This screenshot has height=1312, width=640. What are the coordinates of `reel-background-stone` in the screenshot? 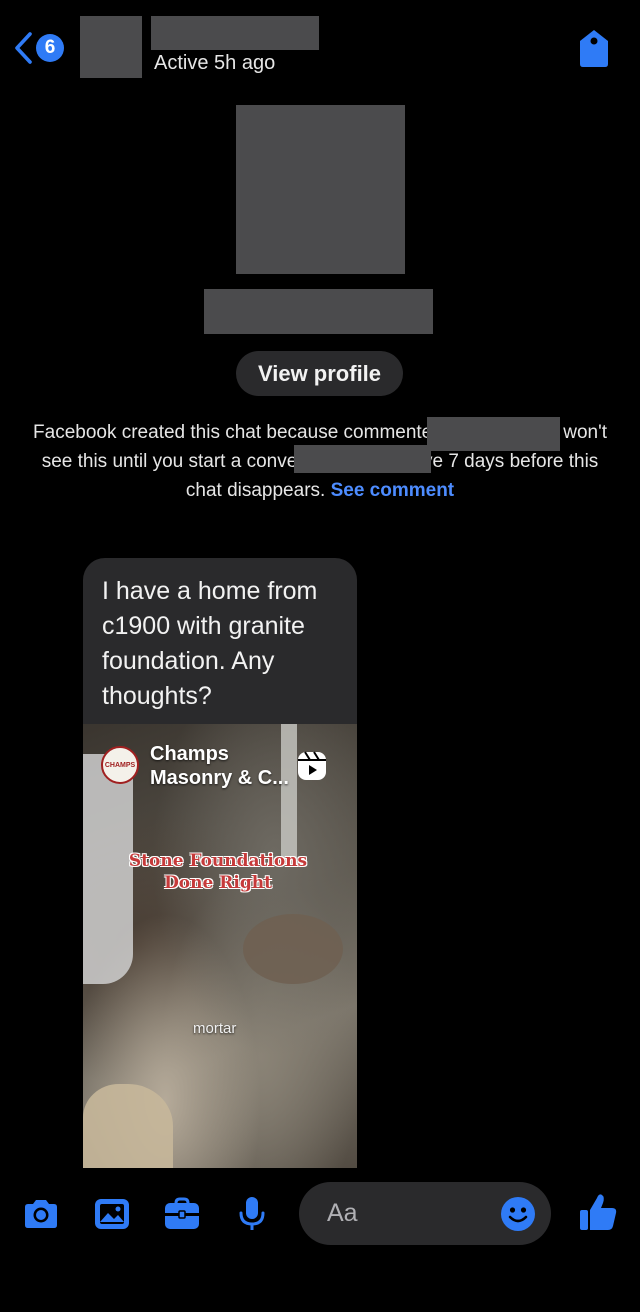 It's located at (293, 949).